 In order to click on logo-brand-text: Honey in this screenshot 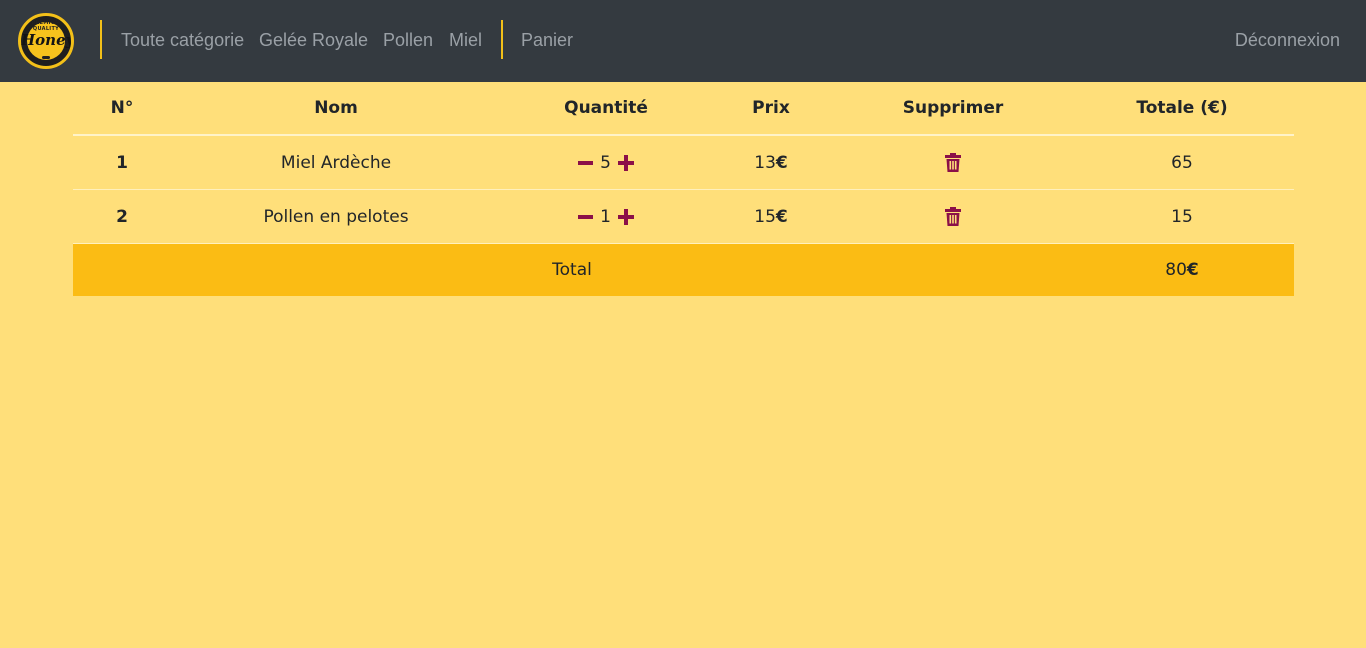, I will do `click(47, 40)`.